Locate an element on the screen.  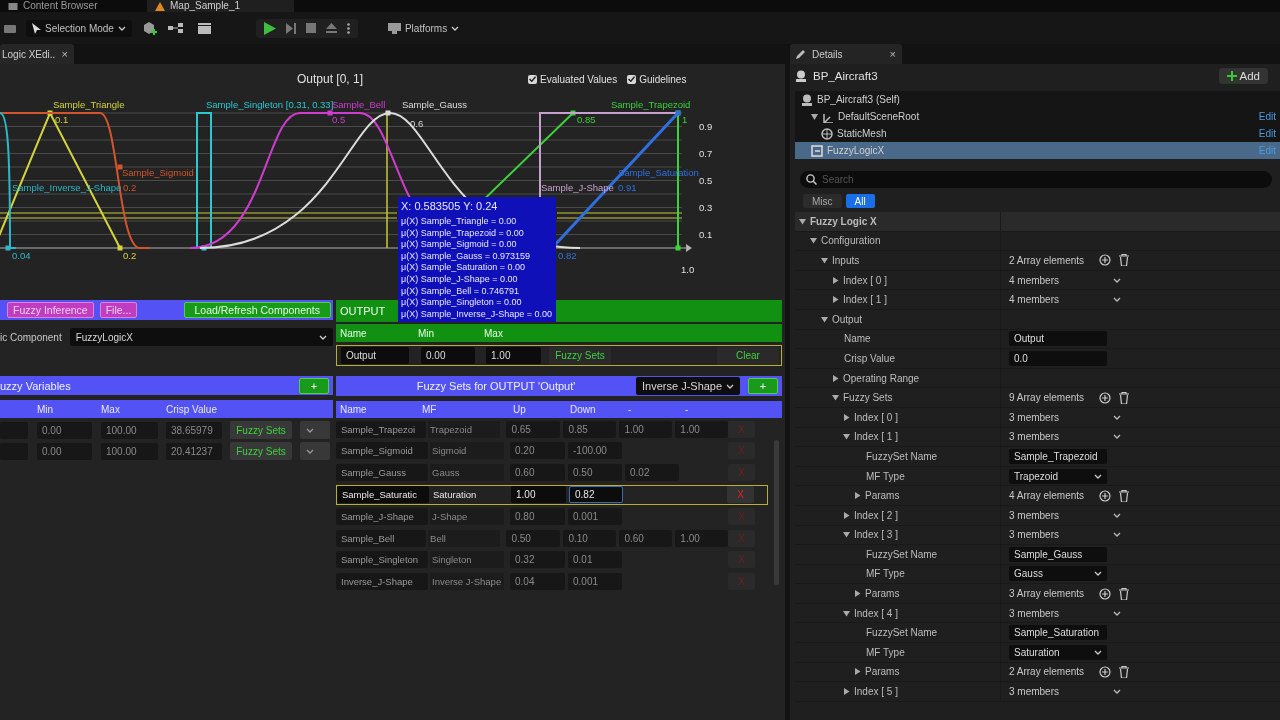
number-field: 0.20 is located at coordinates (537, 451).